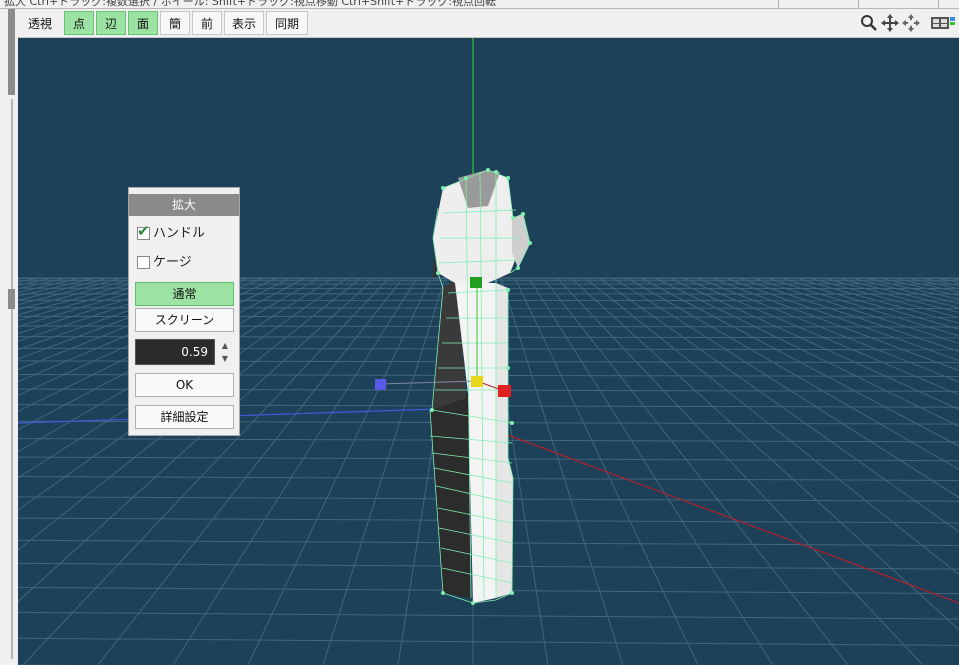 Image resolution: width=959 pixels, height=665 pixels. What do you see at coordinates (244, 23) in the screenshot?
I see `display-button: 表示` at bounding box center [244, 23].